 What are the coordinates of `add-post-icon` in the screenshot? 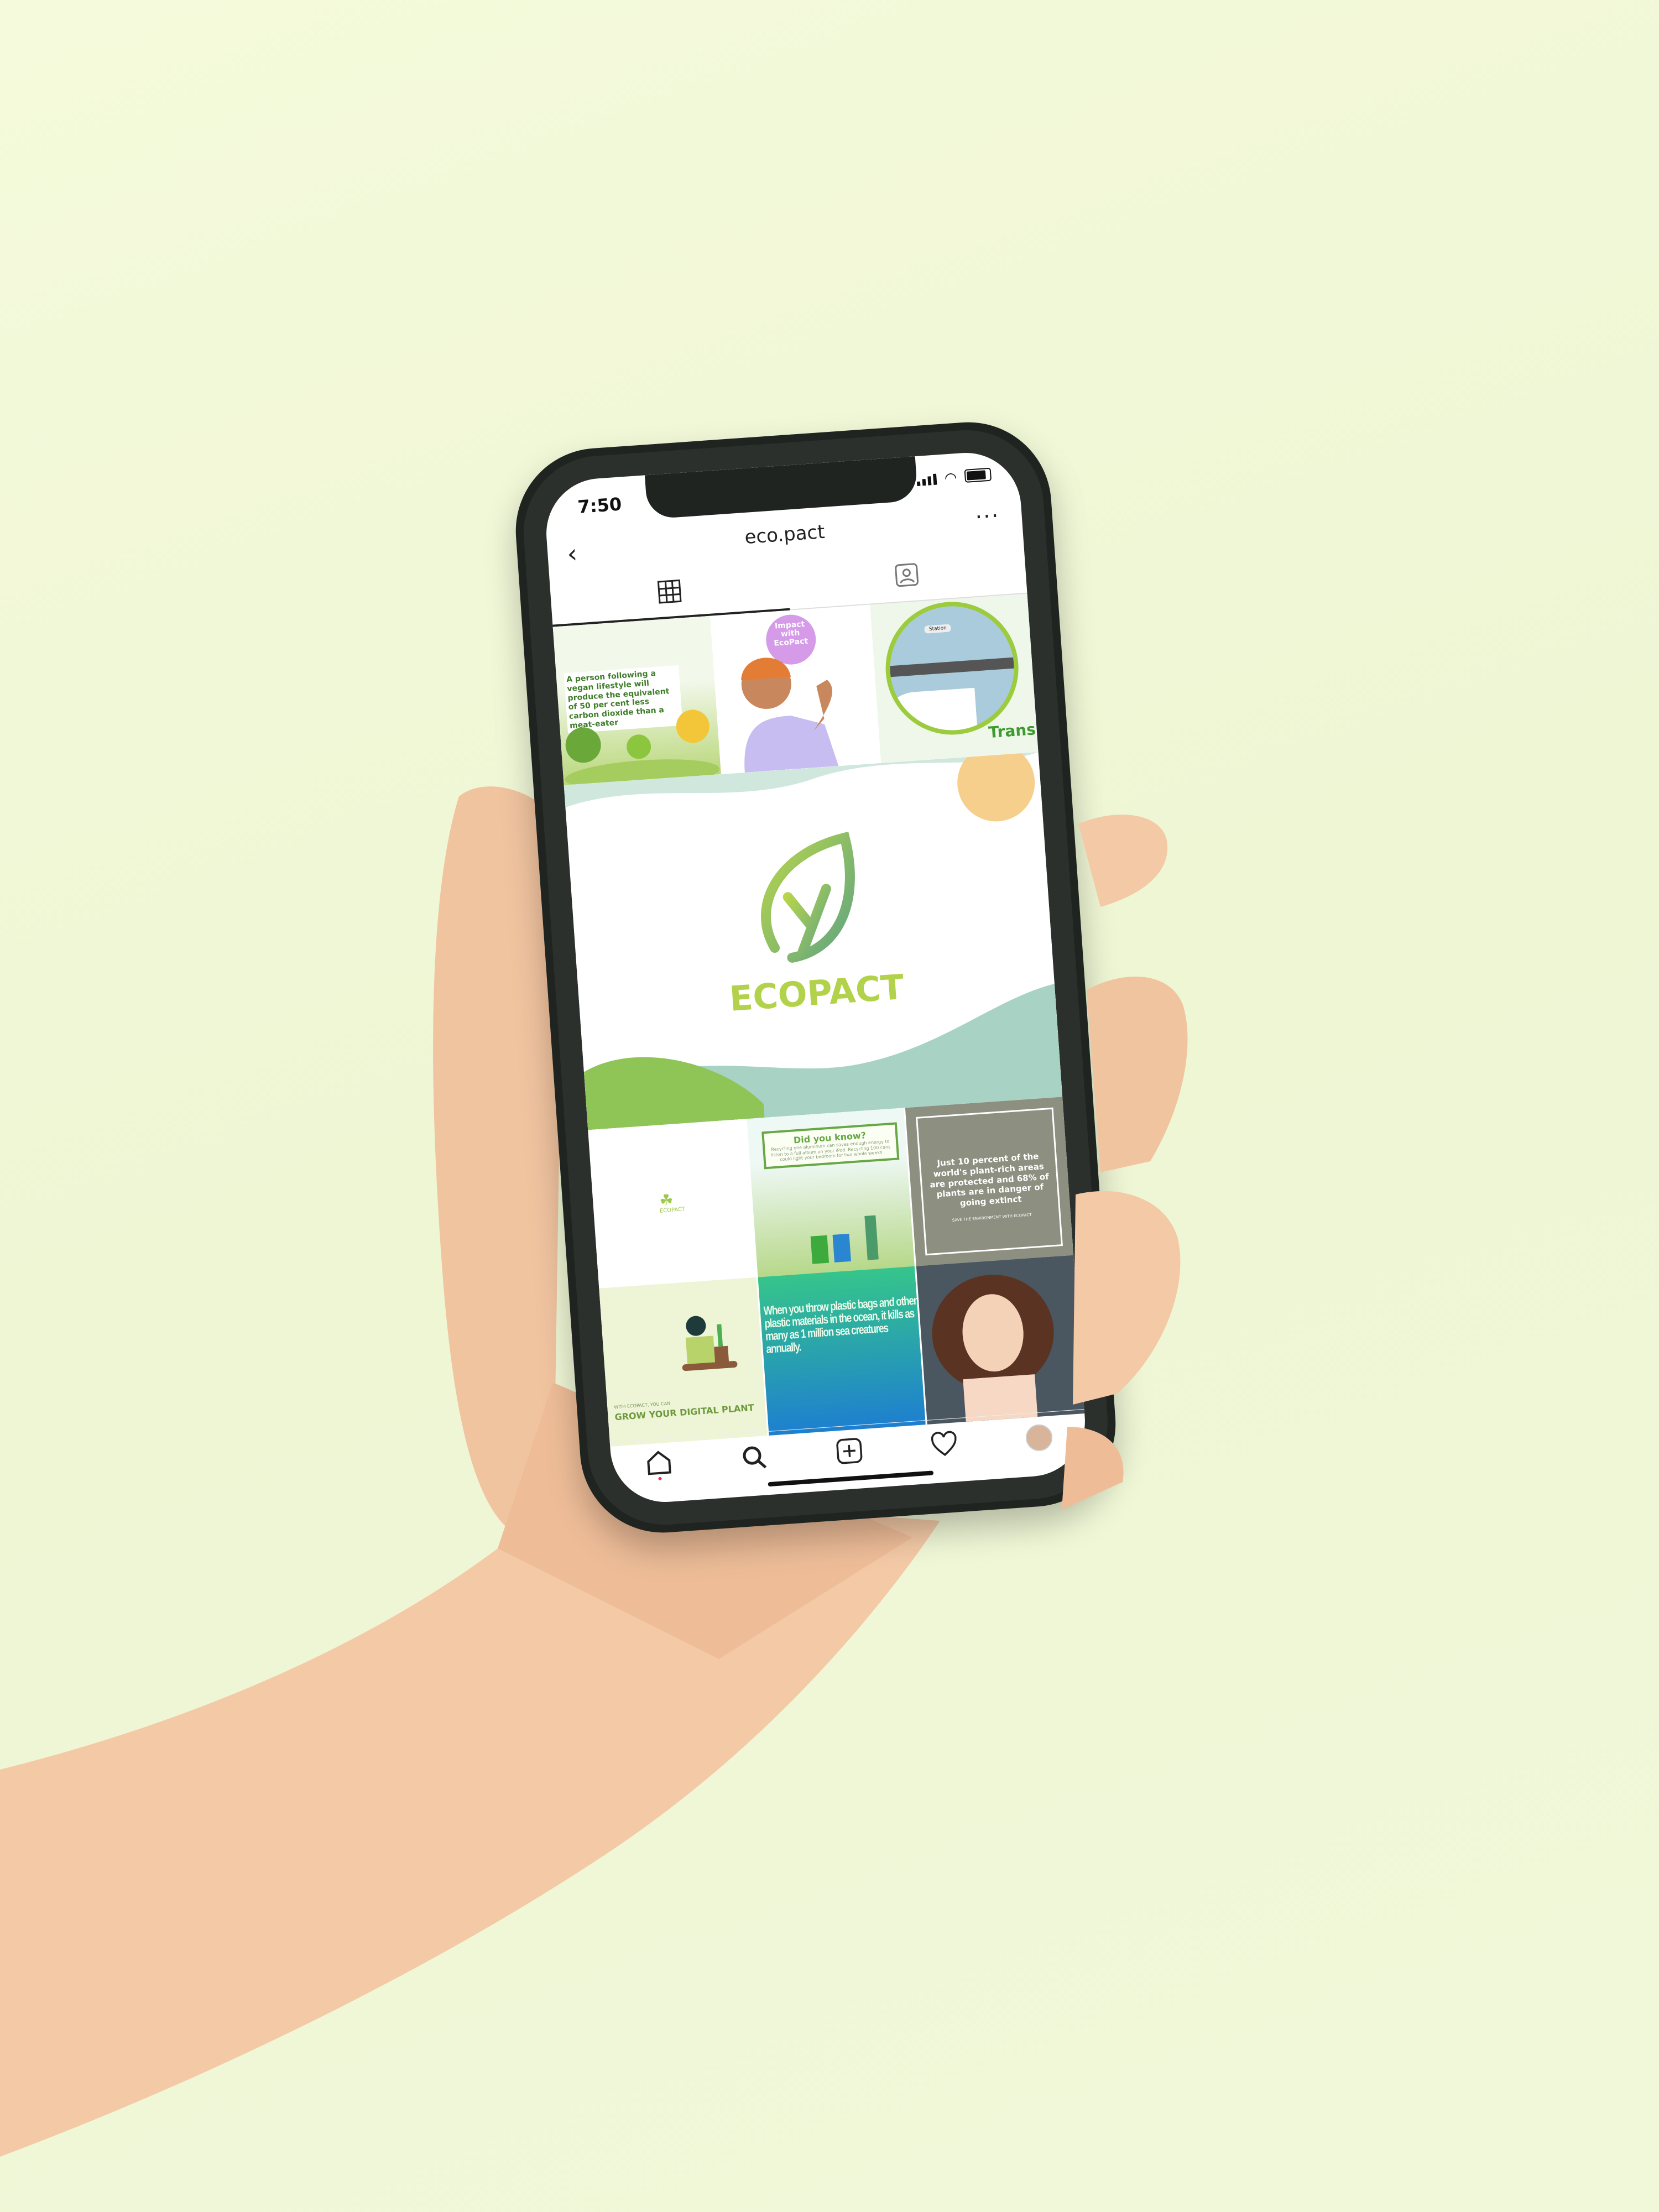 It's located at (849, 1451).